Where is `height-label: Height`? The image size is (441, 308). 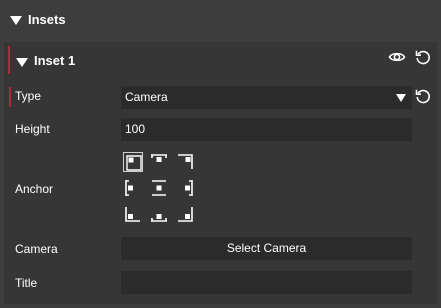 height-label: Height is located at coordinates (32, 129).